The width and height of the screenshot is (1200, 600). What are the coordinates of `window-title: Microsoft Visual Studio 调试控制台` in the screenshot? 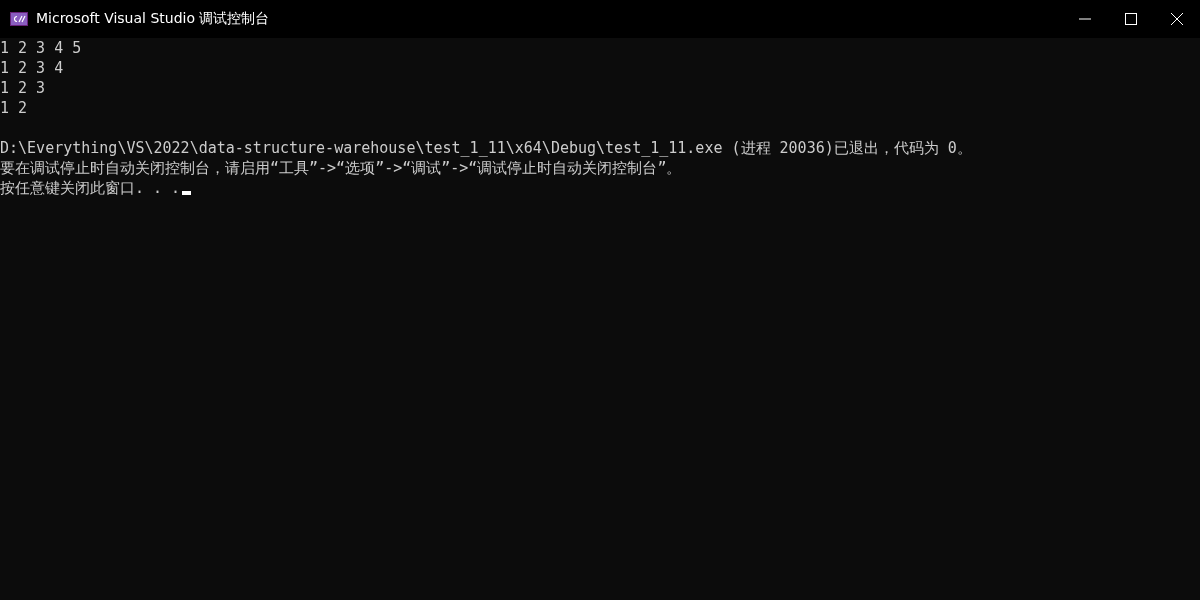 It's located at (153, 19).